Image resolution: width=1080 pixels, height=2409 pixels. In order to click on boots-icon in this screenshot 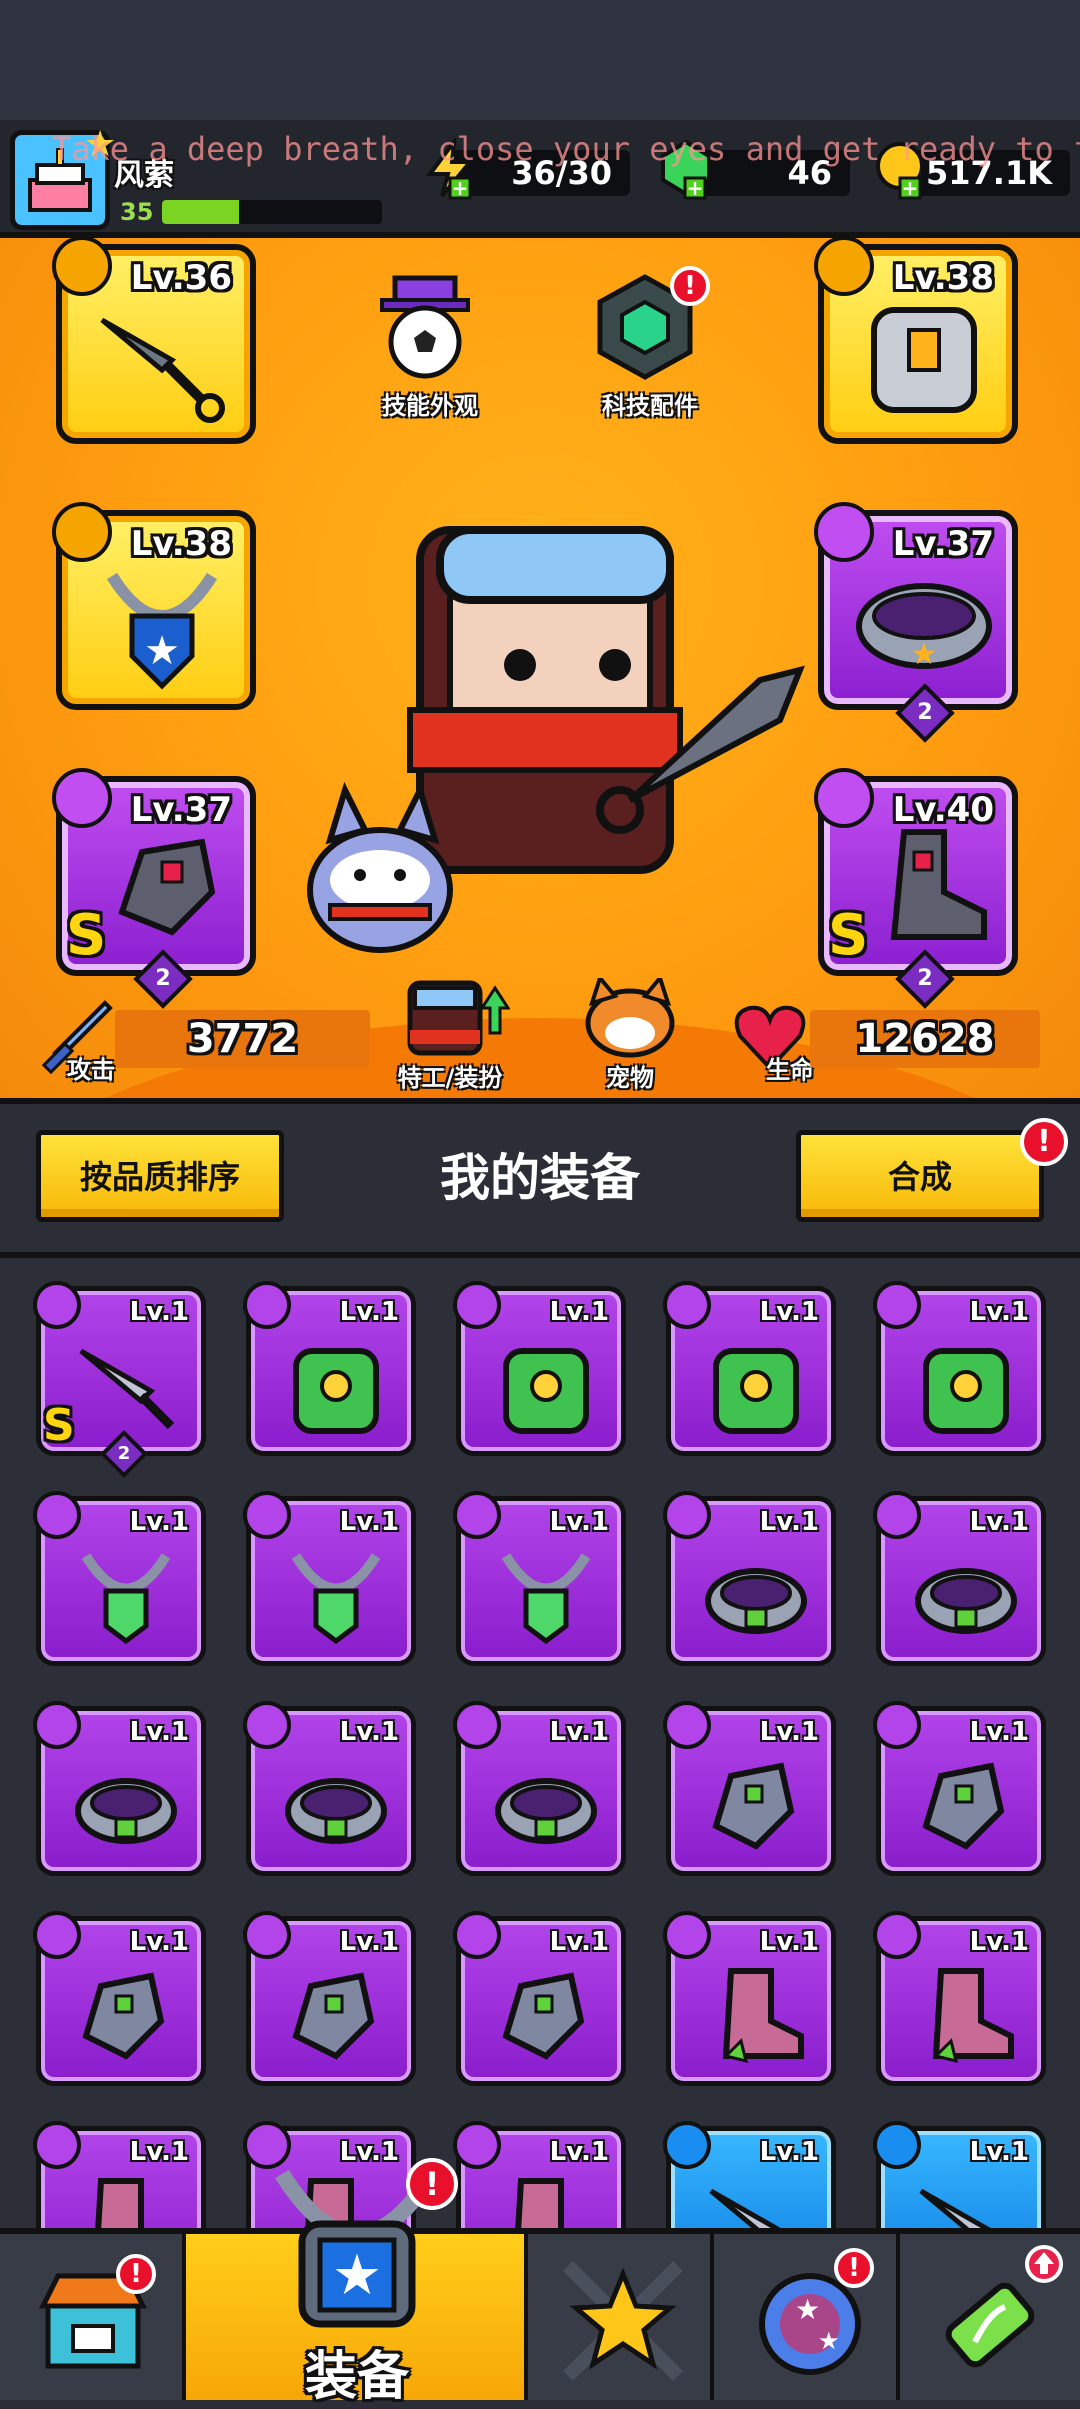, I will do `click(938, 884)`.